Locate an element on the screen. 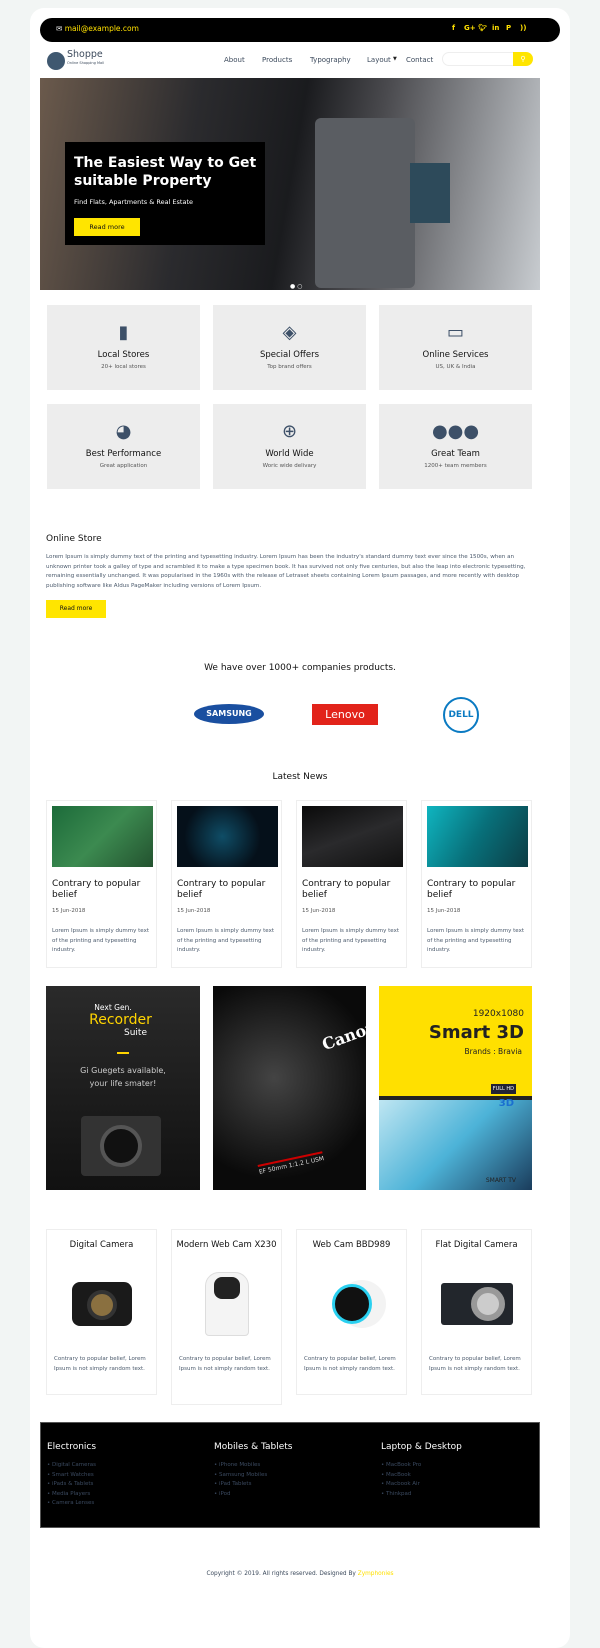  google-plus-icon: G+ is located at coordinates (470, 28).